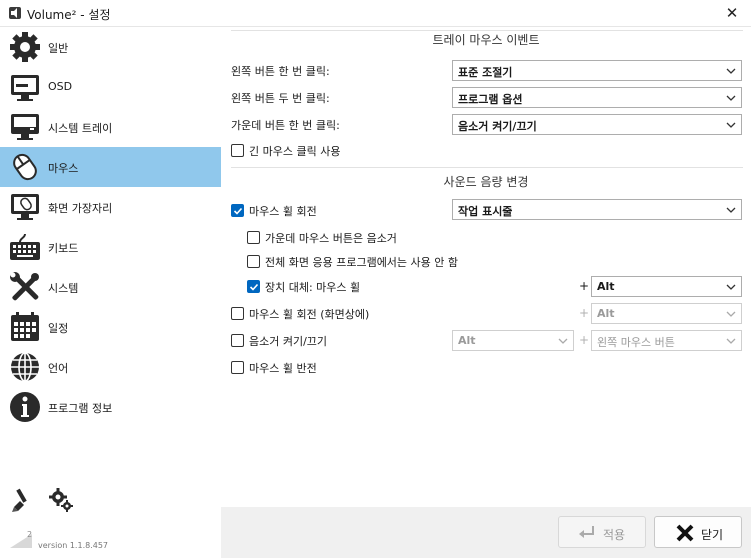 This screenshot has width=751, height=558. What do you see at coordinates (280, 98) in the screenshot?
I see `double-click-label: 왼쪽 버튼 두 번 클릭:` at bounding box center [280, 98].